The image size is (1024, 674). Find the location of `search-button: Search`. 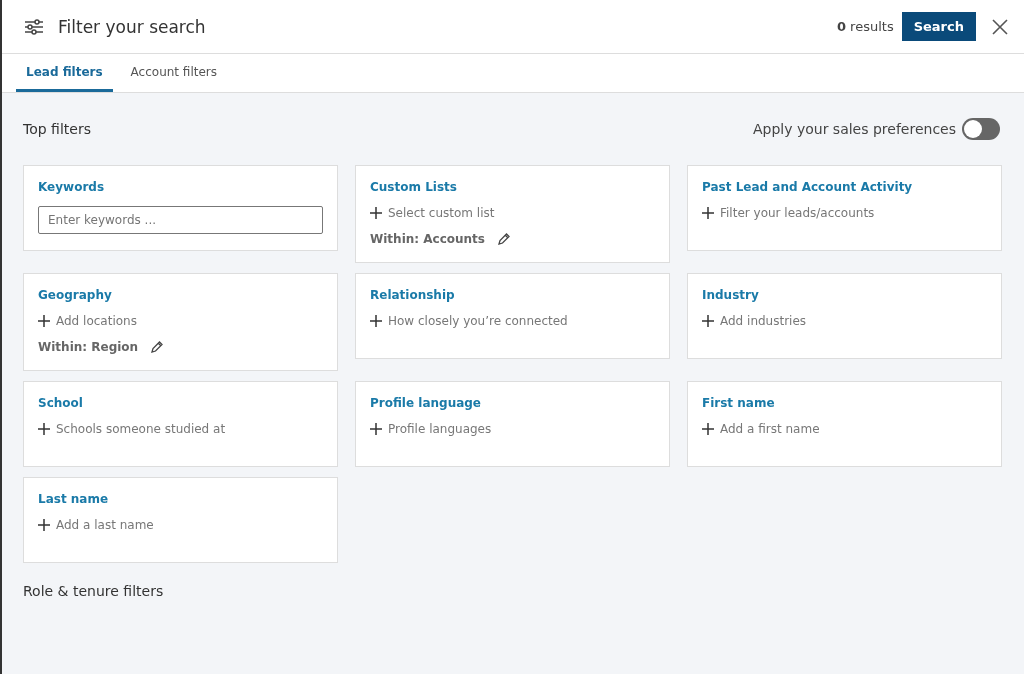

search-button: Search is located at coordinates (938, 26).